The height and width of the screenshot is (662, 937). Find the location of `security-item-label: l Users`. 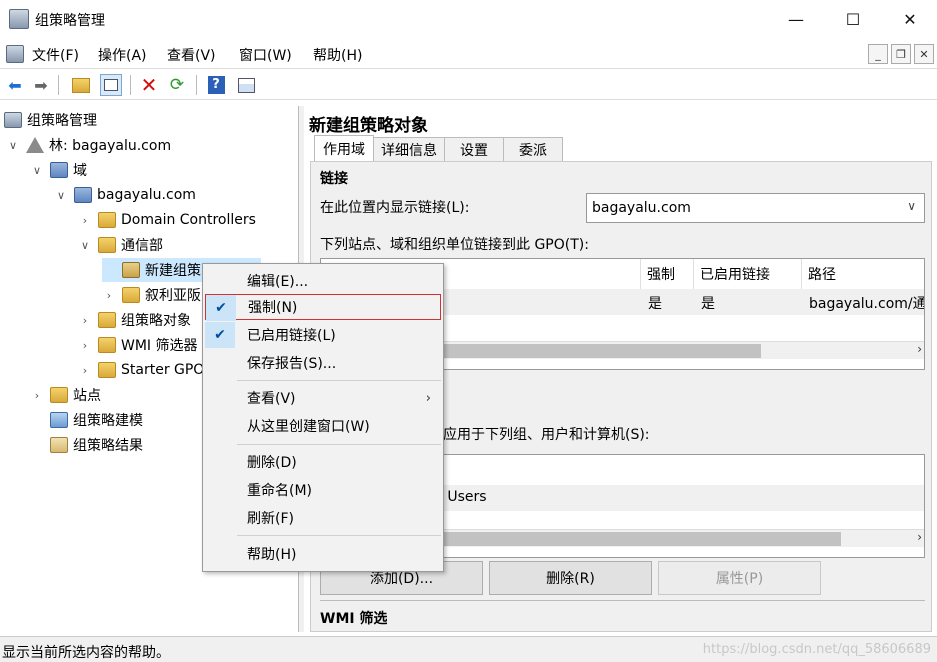

security-item-label: l Users is located at coordinates (463, 497).